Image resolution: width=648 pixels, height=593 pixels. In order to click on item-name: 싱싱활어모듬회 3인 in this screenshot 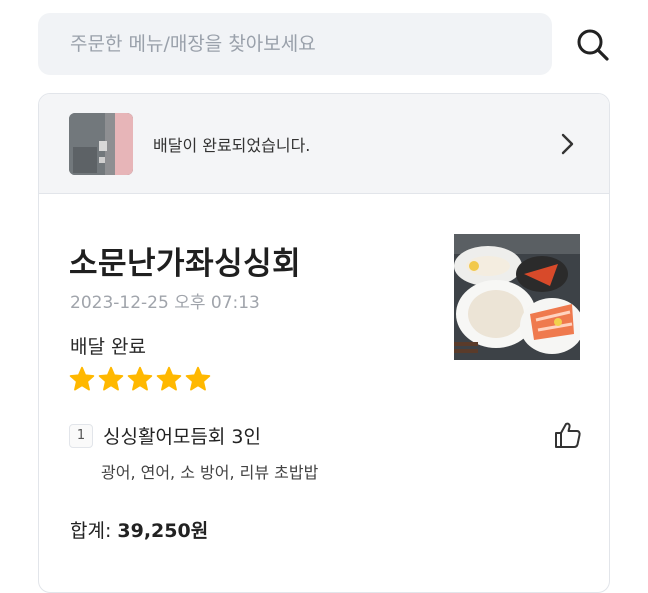, I will do `click(182, 437)`.